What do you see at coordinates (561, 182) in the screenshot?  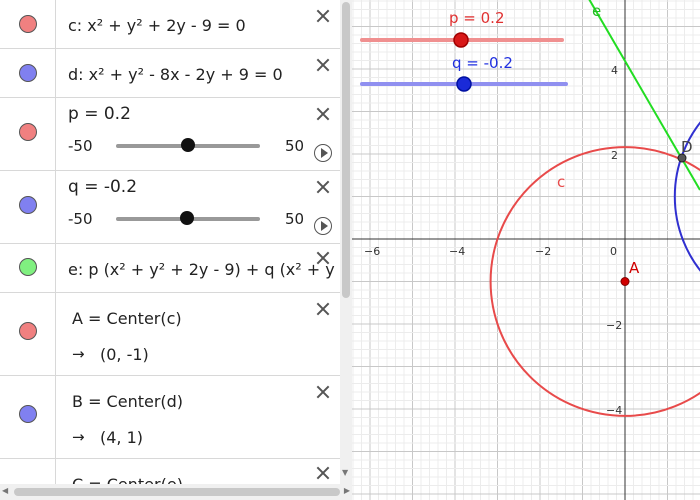 I see `label-c: c` at bounding box center [561, 182].